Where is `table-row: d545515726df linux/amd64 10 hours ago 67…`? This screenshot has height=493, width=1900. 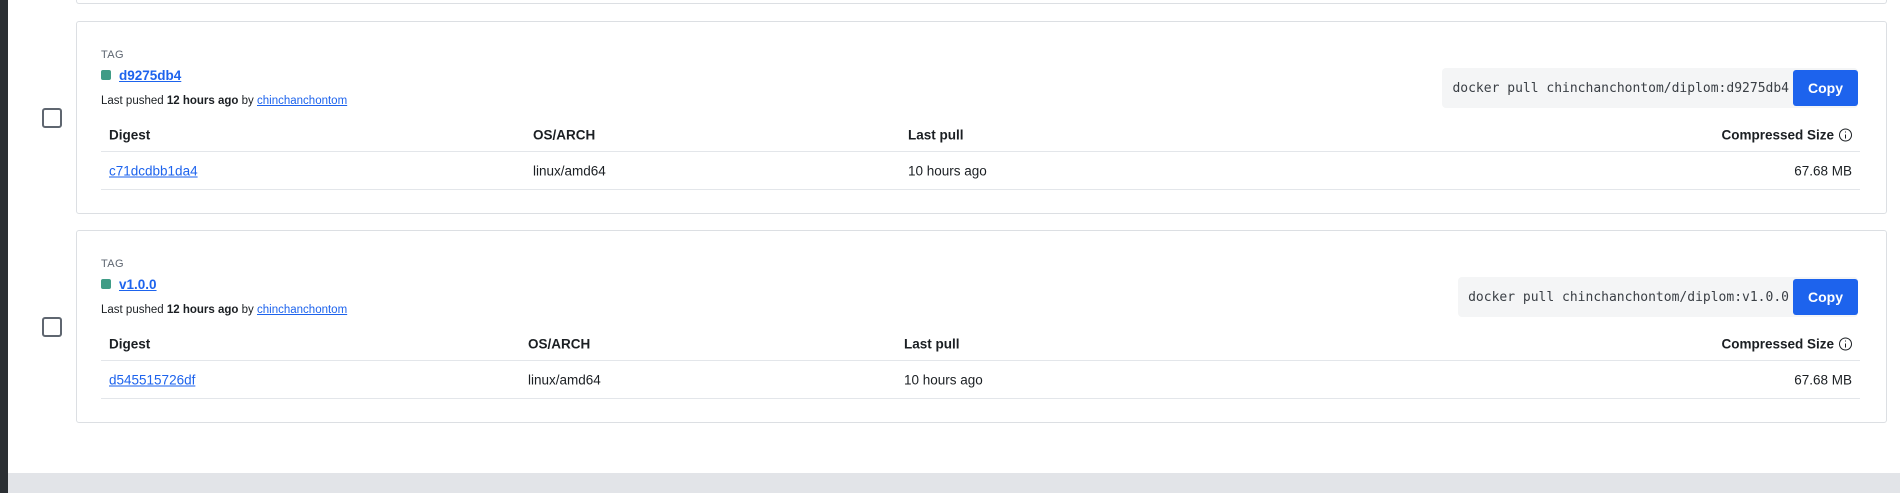
table-row: d545515726df linux/amd64 10 hours ago 67… is located at coordinates (980, 380).